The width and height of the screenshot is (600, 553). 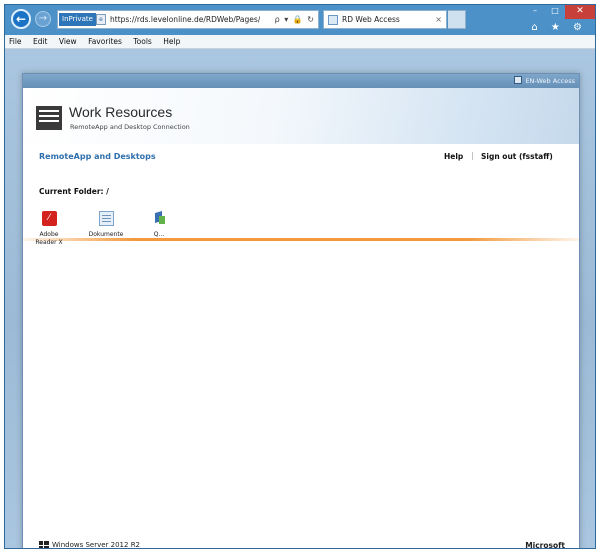 I want to click on menu-item-help: Help, so click(x=171, y=41).